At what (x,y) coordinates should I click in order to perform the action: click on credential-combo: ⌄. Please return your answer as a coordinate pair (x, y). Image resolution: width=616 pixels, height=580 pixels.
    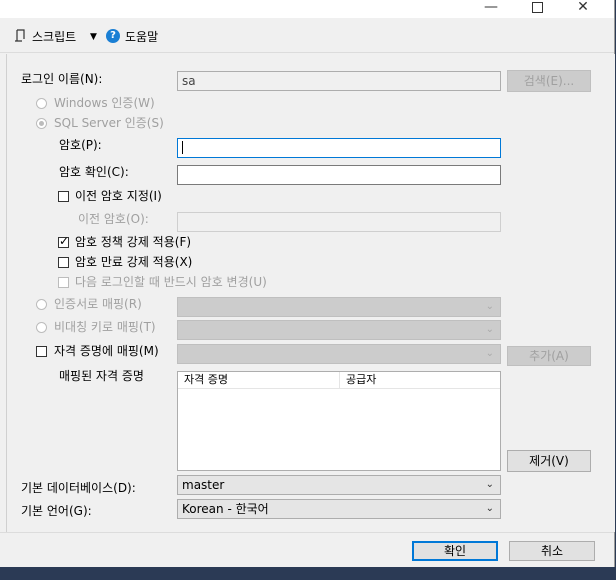
    Looking at the image, I should click on (339, 354).